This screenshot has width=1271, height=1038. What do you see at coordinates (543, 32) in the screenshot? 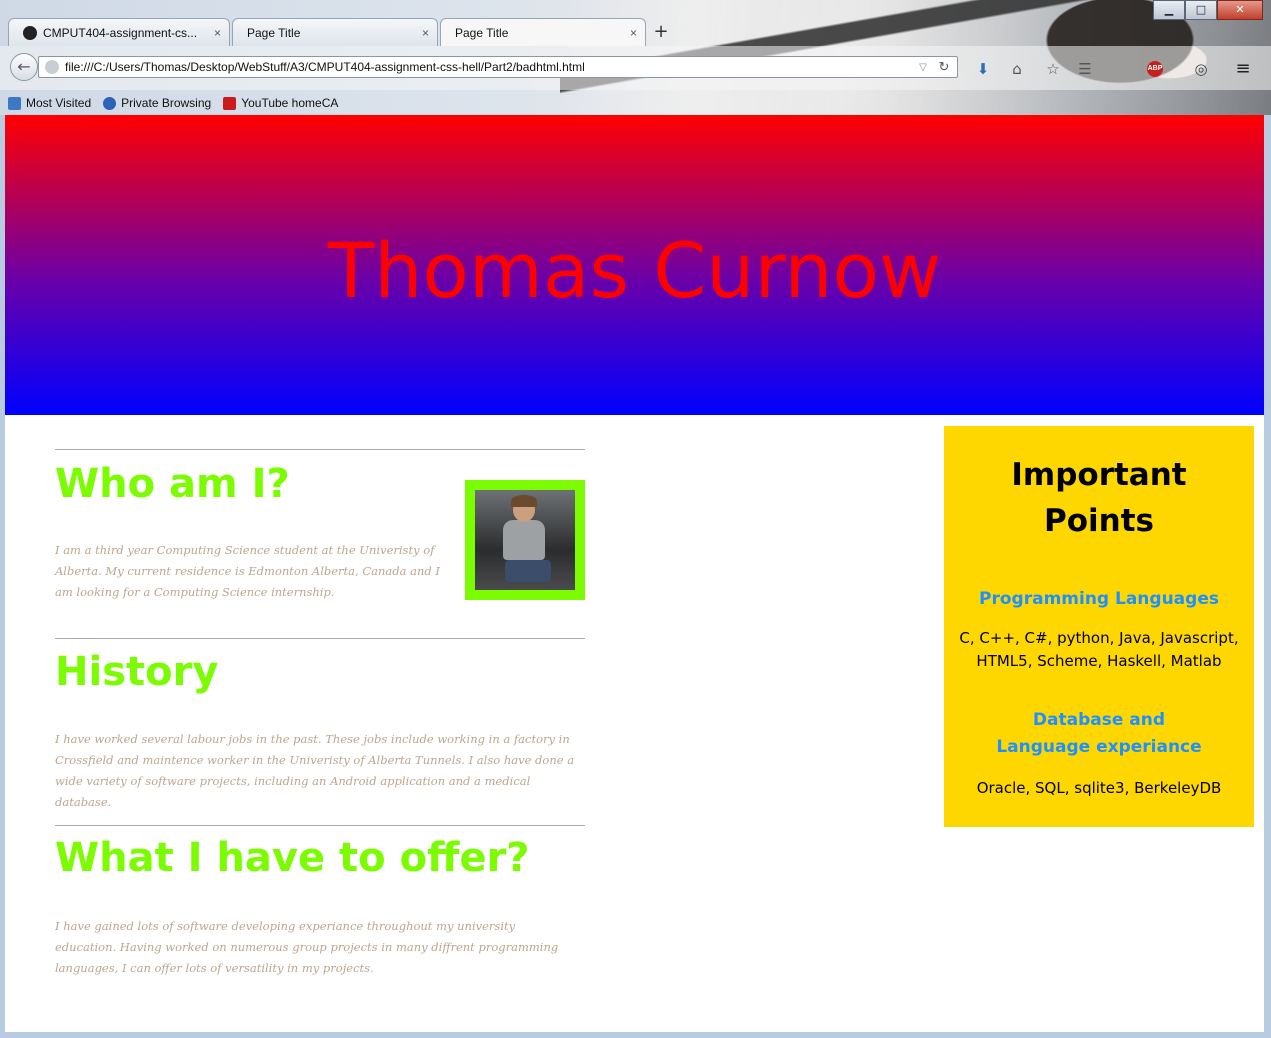
I see `tab-page-title-2: Page Title ×` at bounding box center [543, 32].